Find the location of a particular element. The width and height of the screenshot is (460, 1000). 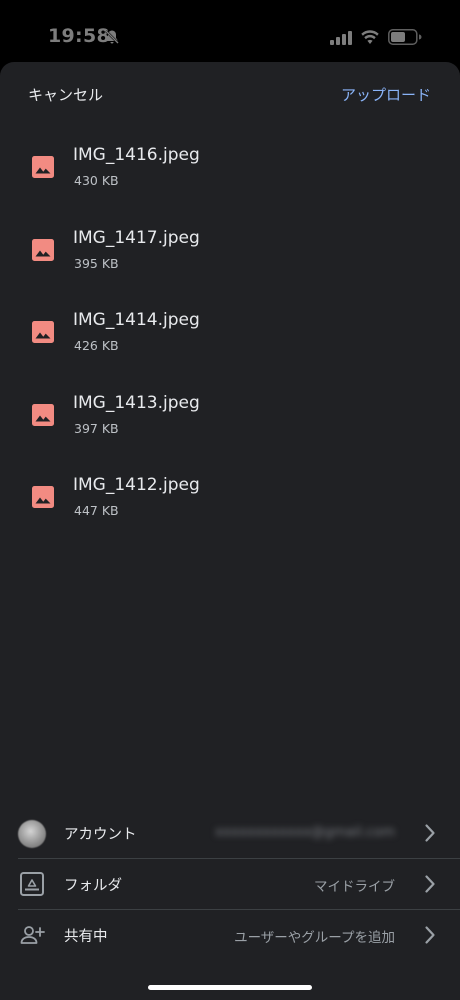

signal-icon is located at coordinates (341, 38).